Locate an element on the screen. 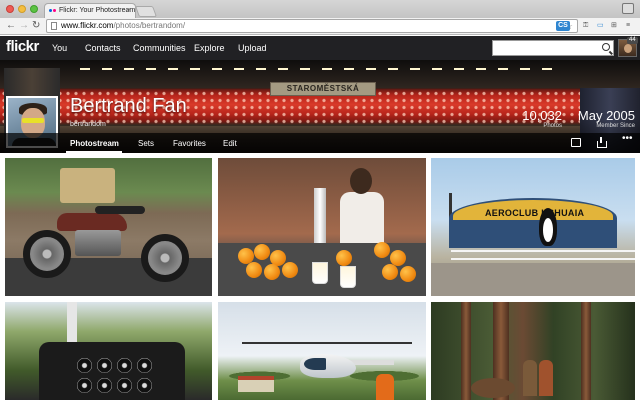 Image resolution: width=640 pixels, height=400 pixels. gravel-road is located at coordinates (533, 279).